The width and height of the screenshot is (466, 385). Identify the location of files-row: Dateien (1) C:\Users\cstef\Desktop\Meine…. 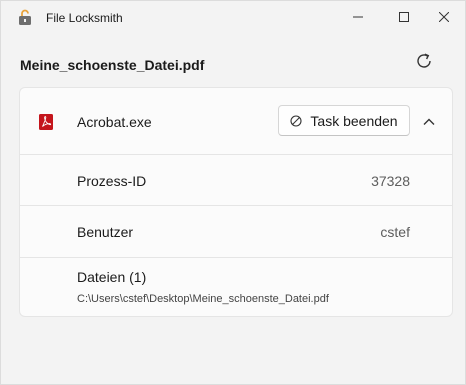
(236, 287).